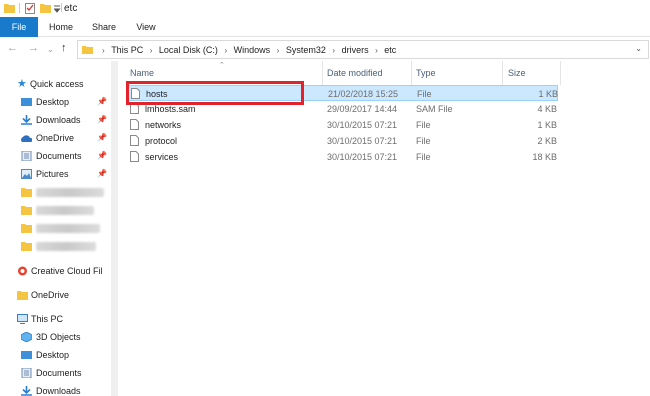 The image size is (650, 396). What do you see at coordinates (26, 102) in the screenshot?
I see `desktop-folder-icon` at bounding box center [26, 102].